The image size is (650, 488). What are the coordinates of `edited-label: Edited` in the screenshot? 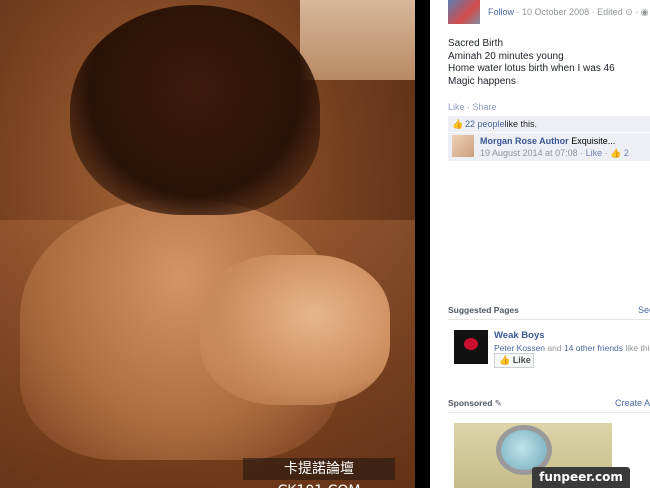 It's located at (610, 12).